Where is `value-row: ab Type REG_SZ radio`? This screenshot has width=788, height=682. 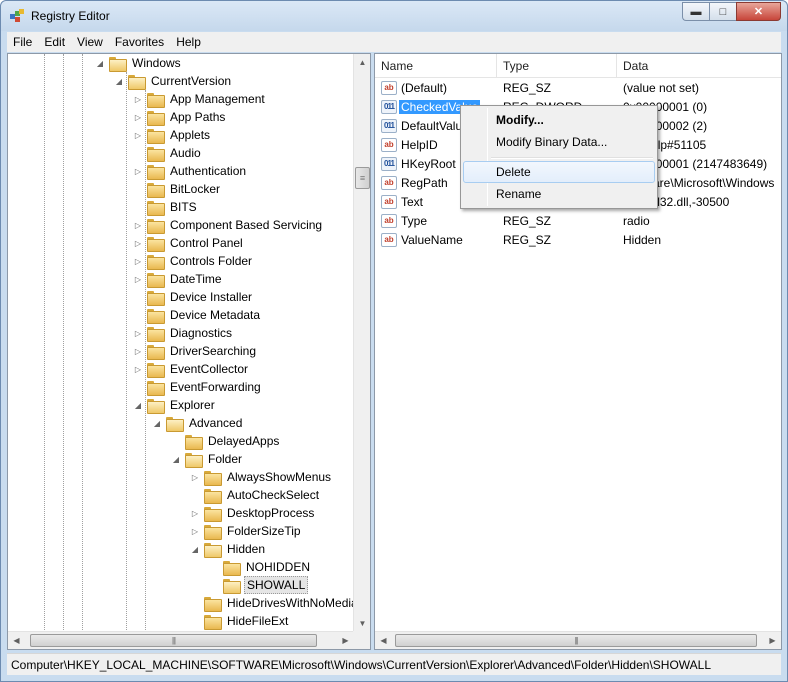
value-row: ab Type REG_SZ radio is located at coordinates (578, 220).